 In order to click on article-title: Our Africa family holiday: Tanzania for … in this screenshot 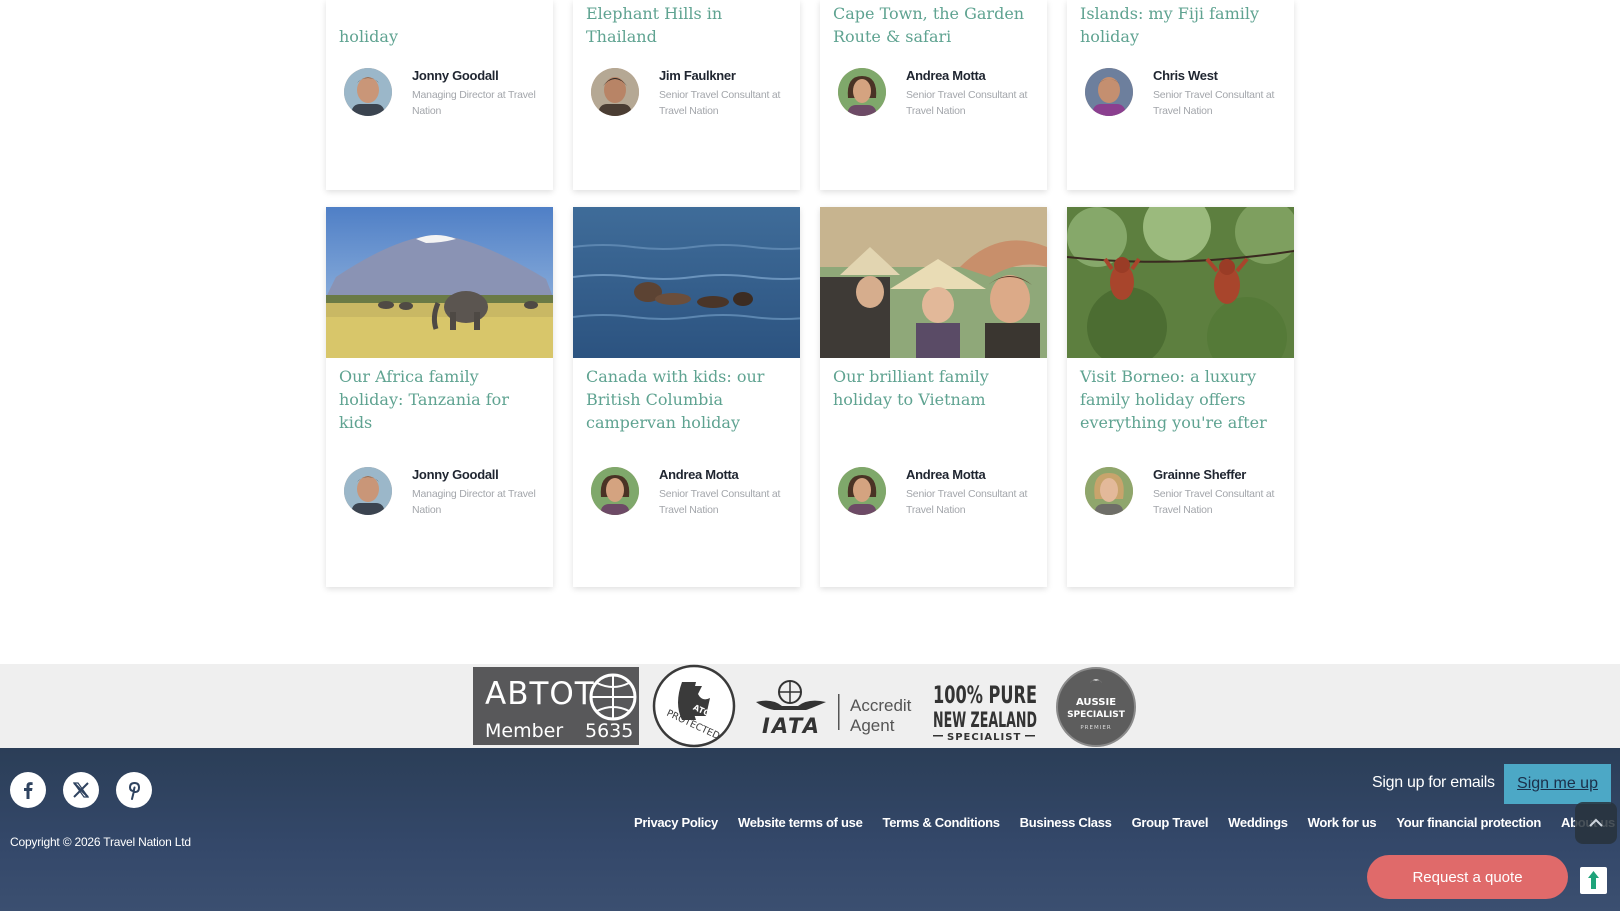, I will do `click(440, 399)`.